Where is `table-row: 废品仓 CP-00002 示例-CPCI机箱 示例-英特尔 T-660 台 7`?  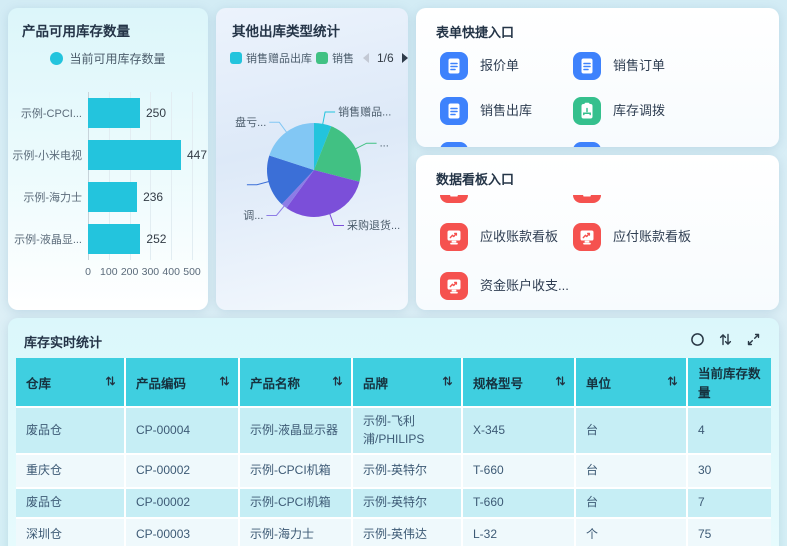
table-row: 废品仓 CP-00002 示例-CPCI机箱 示例-英特尔 T-660 台 7 is located at coordinates (393, 503).